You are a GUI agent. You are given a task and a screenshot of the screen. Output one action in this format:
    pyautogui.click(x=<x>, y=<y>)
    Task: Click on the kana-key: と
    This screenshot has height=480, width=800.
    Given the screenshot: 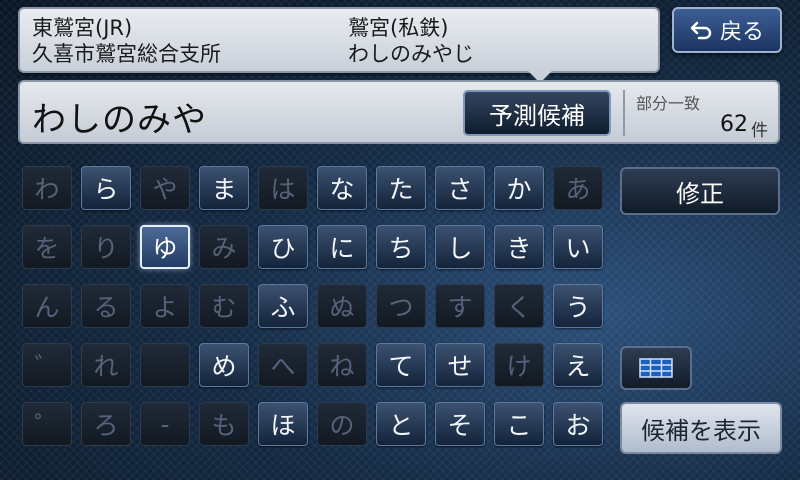 What is the action you would take?
    pyautogui.click(x=401, y=424)
    